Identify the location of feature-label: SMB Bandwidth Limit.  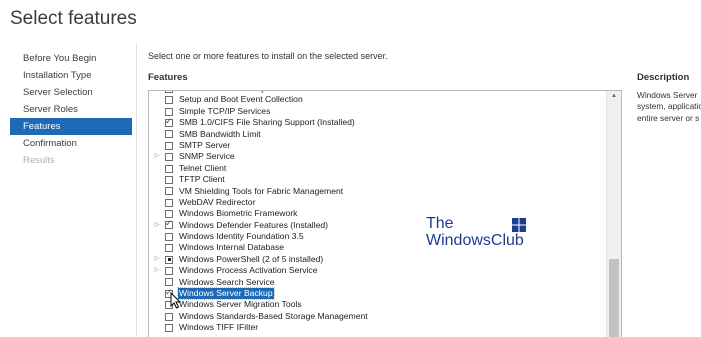
(220, 134).